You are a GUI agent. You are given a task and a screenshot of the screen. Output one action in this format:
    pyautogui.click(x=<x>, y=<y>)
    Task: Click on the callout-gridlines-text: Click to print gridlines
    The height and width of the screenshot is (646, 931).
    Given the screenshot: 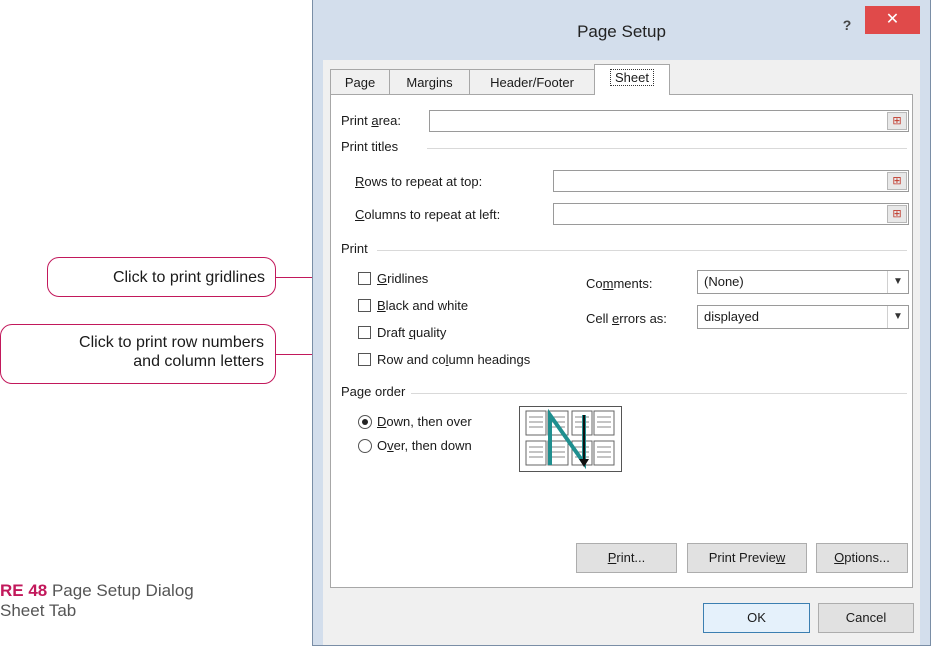 What is the action you would take?
    pyautogui.click(x=188, y=277)
    